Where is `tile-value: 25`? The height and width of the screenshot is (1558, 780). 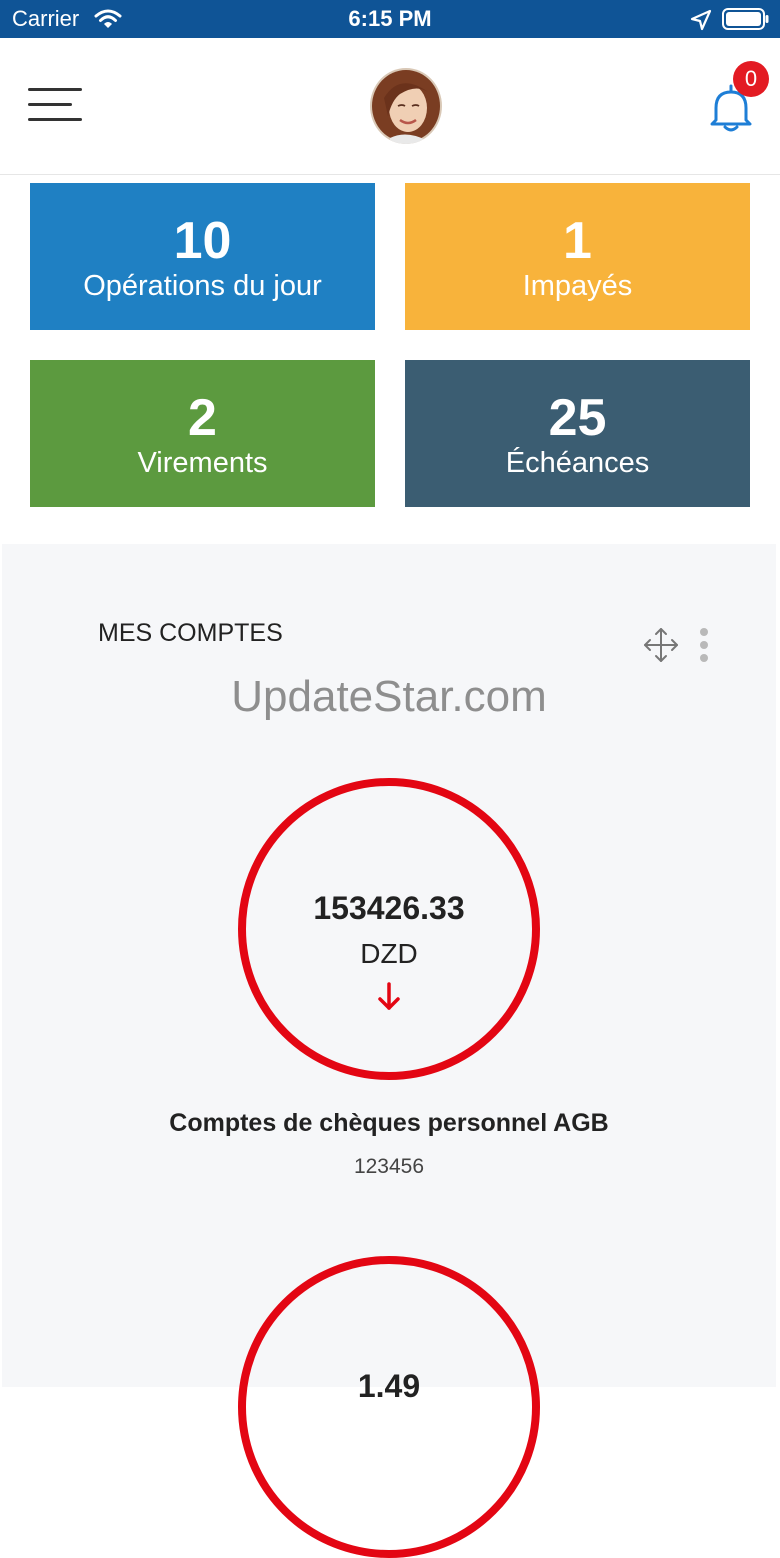
tile-value: 25 is located at coordinates (577, 418).